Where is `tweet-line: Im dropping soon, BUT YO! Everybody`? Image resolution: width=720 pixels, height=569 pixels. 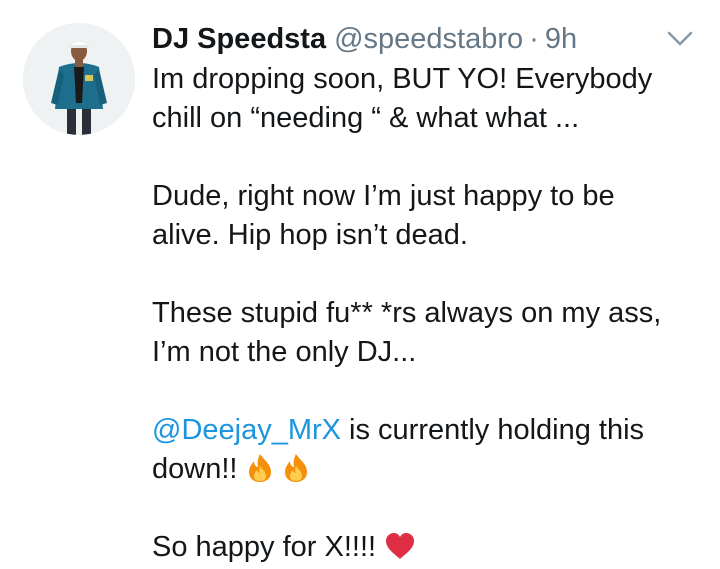
tweet-line: Im dropping soon, BUT YO! Everybody is located at coordinates (402, 79).